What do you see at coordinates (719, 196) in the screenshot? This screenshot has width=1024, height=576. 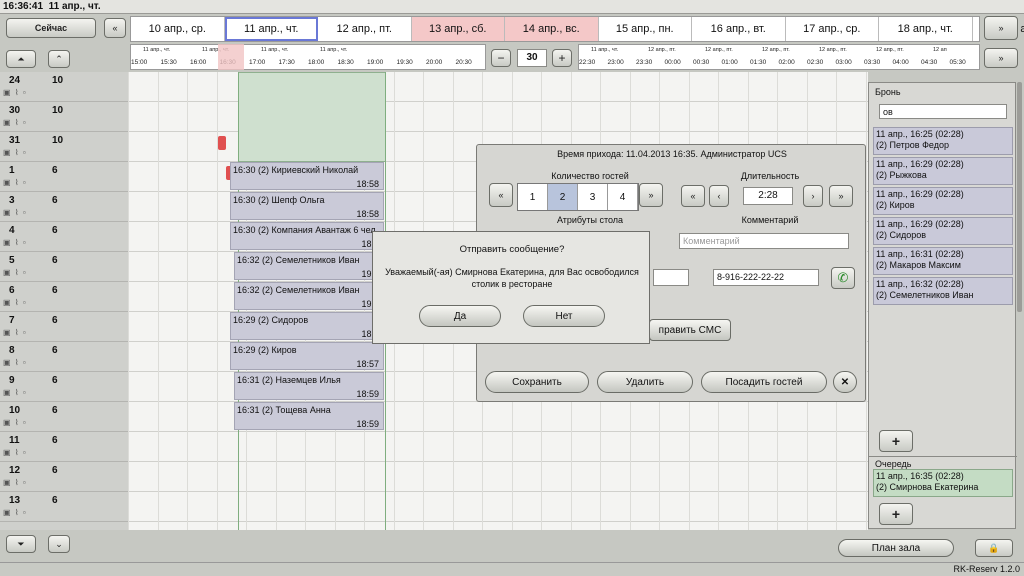 I see `duration-back-button: ‹` at bounding box center [719, 196].